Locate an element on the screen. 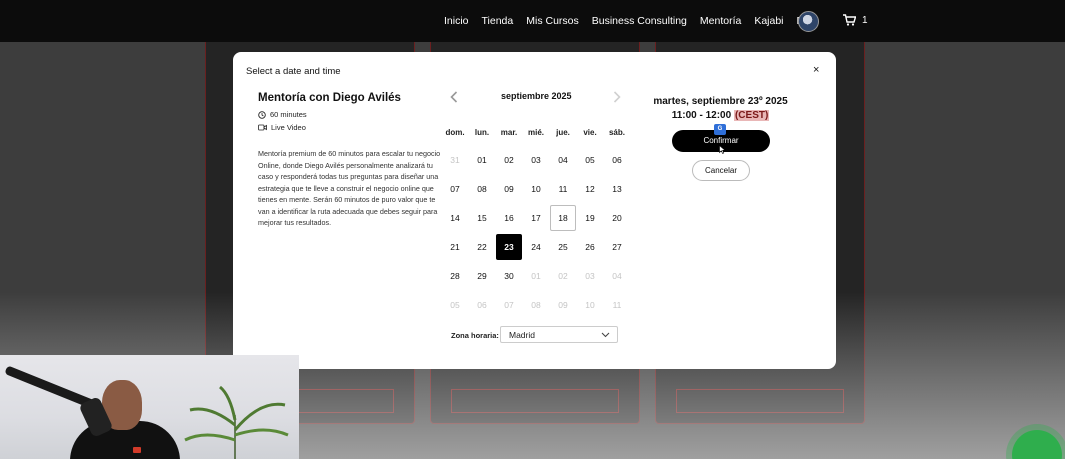 The image size is (1065, 459). chevron-right-icon is located at coordinates (617, 97).